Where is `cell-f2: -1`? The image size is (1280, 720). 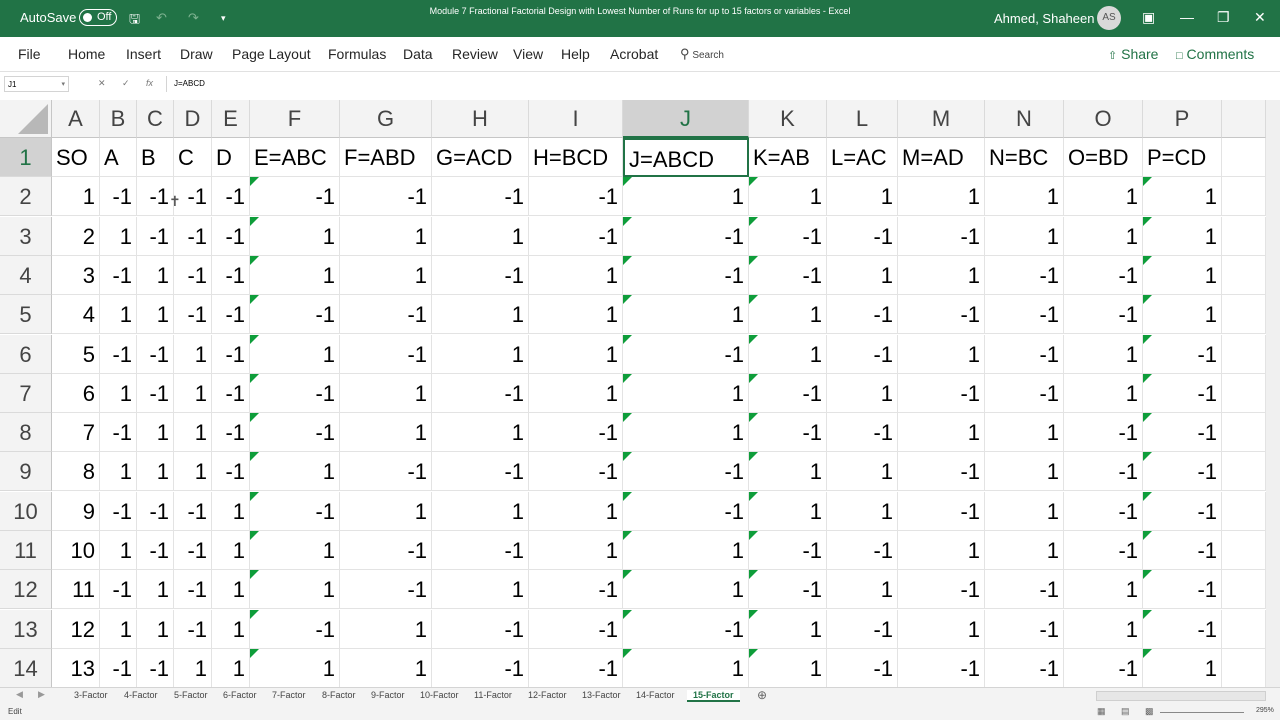
cell-f2: -1 is located at coordinates (295, 196).